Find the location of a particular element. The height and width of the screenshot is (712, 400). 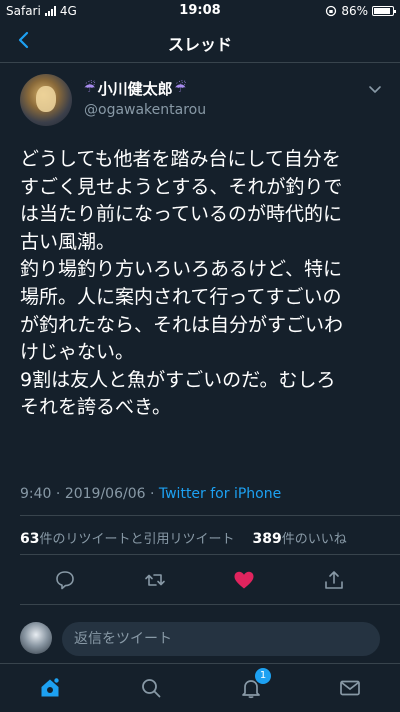

tweet-line: 古い風潮。 is located at coordinates (68, 241).